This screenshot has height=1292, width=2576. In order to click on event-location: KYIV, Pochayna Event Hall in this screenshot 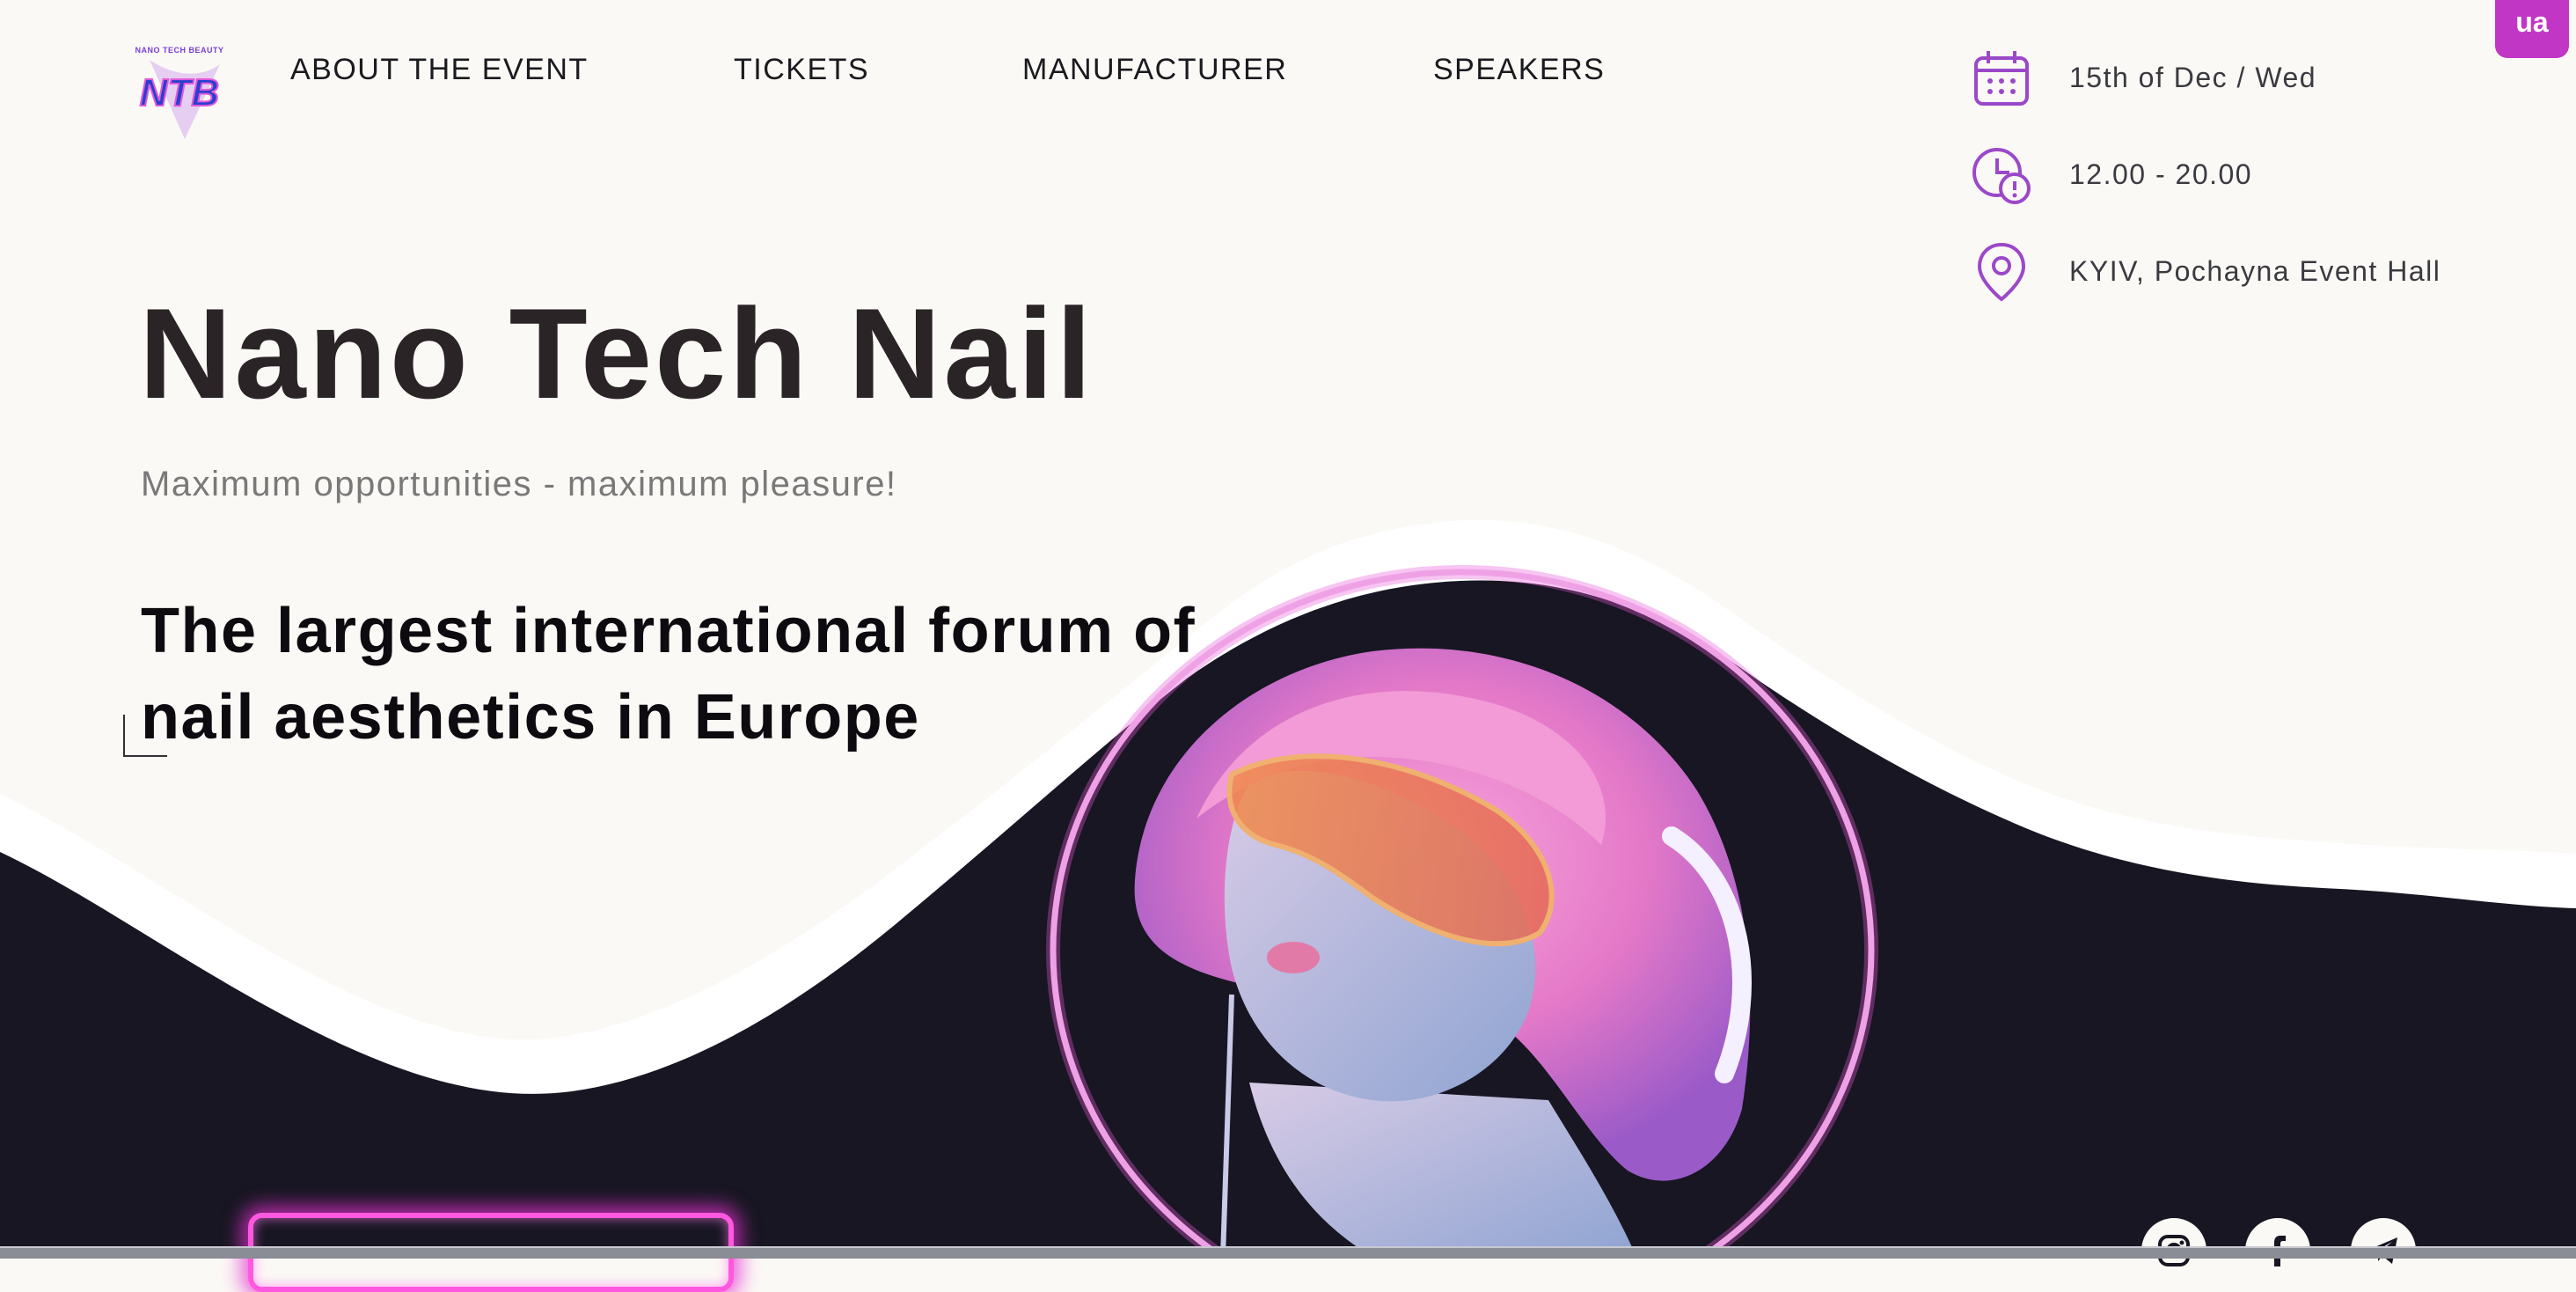, I will do `click(2235, 272)`.